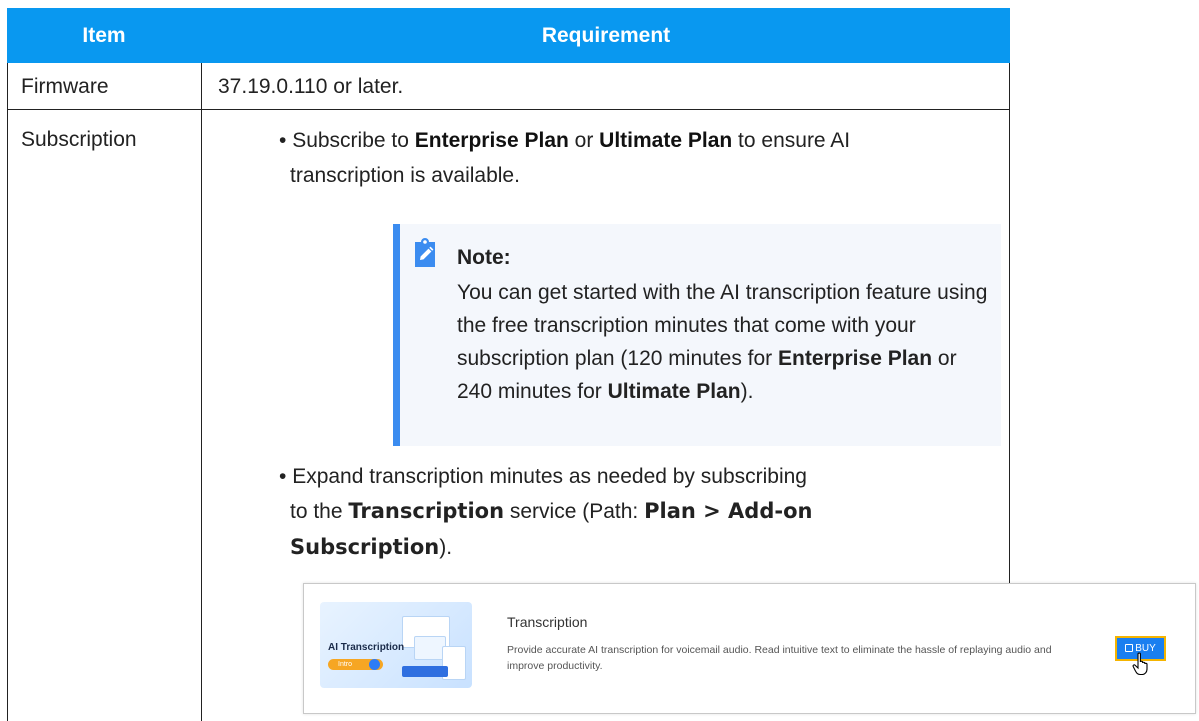  Describe the element at coordinates (425, 252) in the screenshot. I see `pencil-clipboard-icon` at that location.